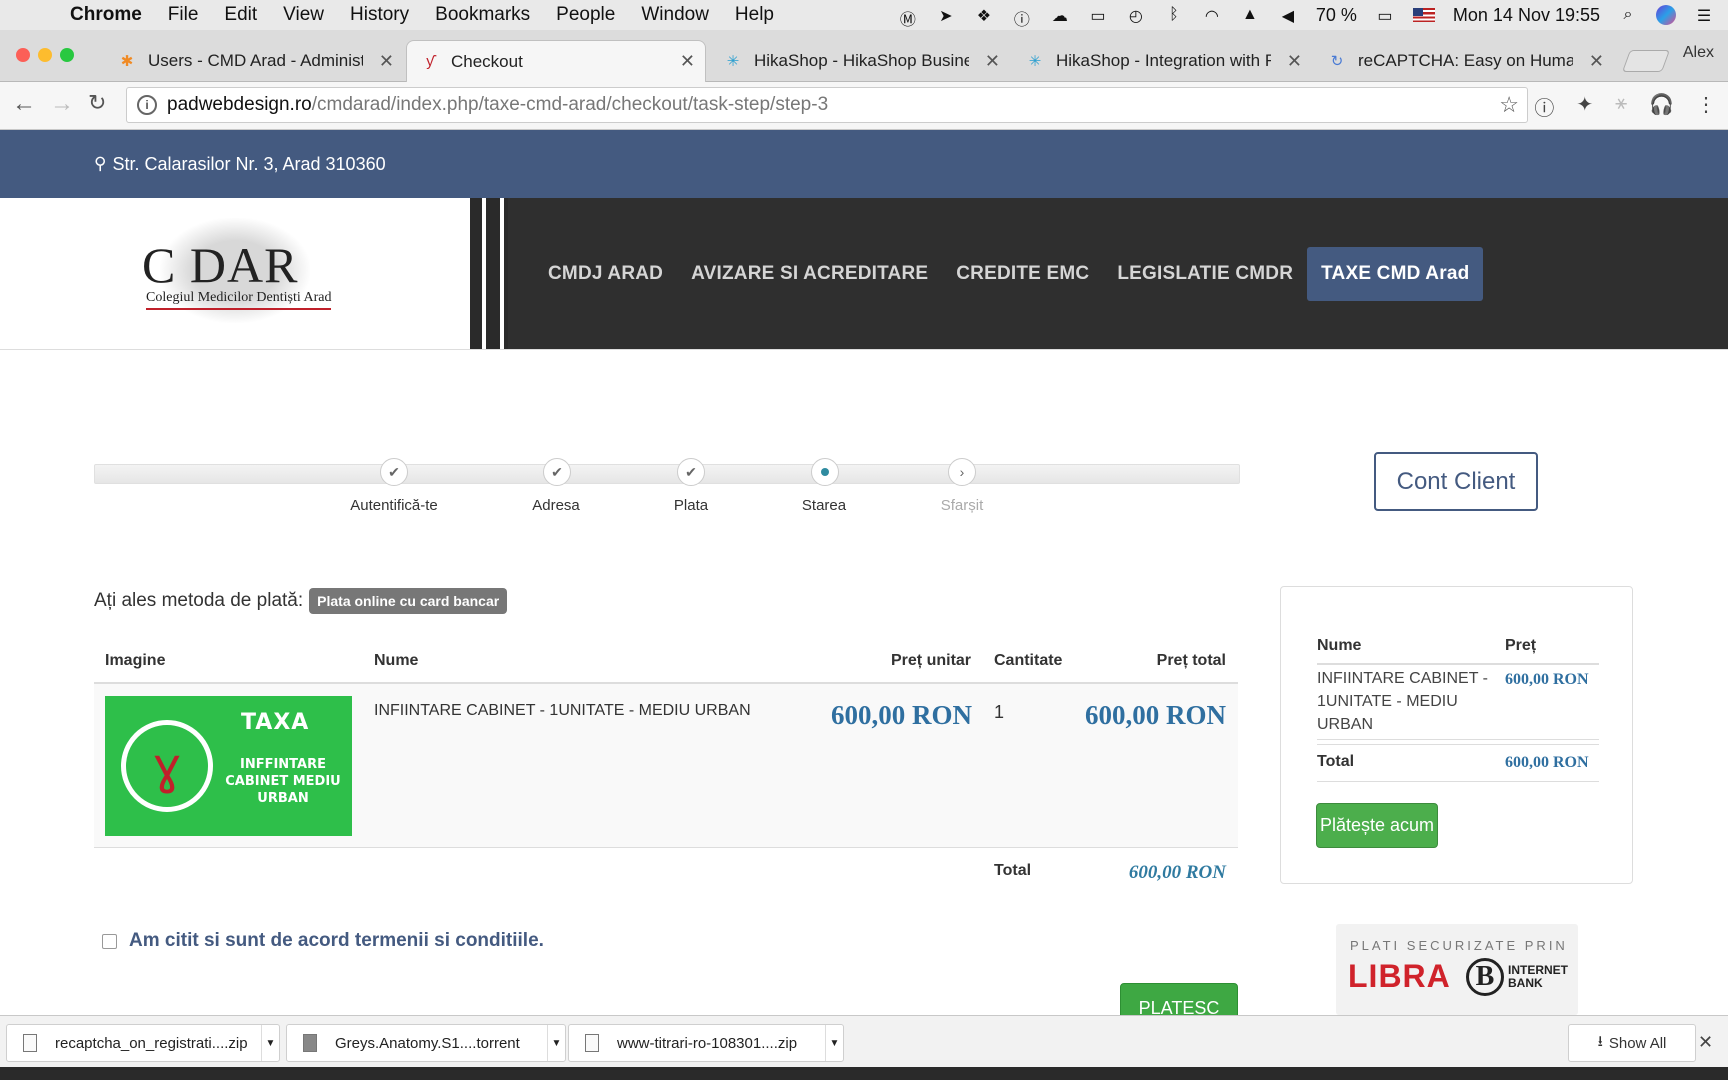 The height and width of the screenshot is (1080, 1728). What do you see at coordinates (1395, 273) in the screenshot?
I see `nav-taxe-cmd-arad: TAXE CMD Arad` at bounding box center [1395, 273].